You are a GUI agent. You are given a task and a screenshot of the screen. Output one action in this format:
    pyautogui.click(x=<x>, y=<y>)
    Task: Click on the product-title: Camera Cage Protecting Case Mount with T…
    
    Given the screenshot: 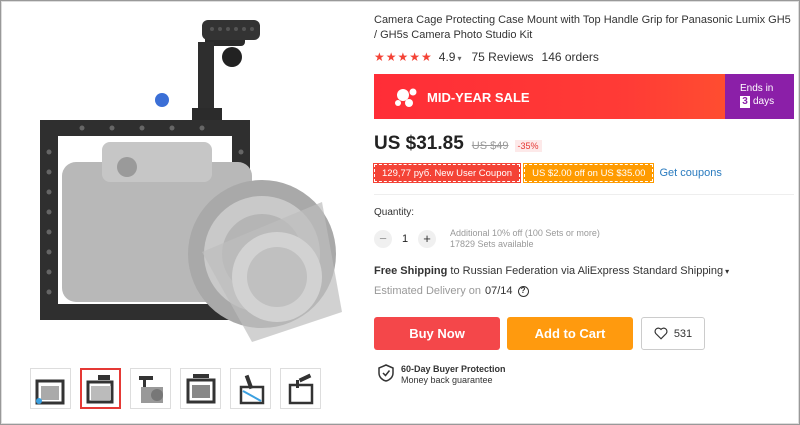 What is the action you would take?
    pyautogui.click(x=582, y=27)
    